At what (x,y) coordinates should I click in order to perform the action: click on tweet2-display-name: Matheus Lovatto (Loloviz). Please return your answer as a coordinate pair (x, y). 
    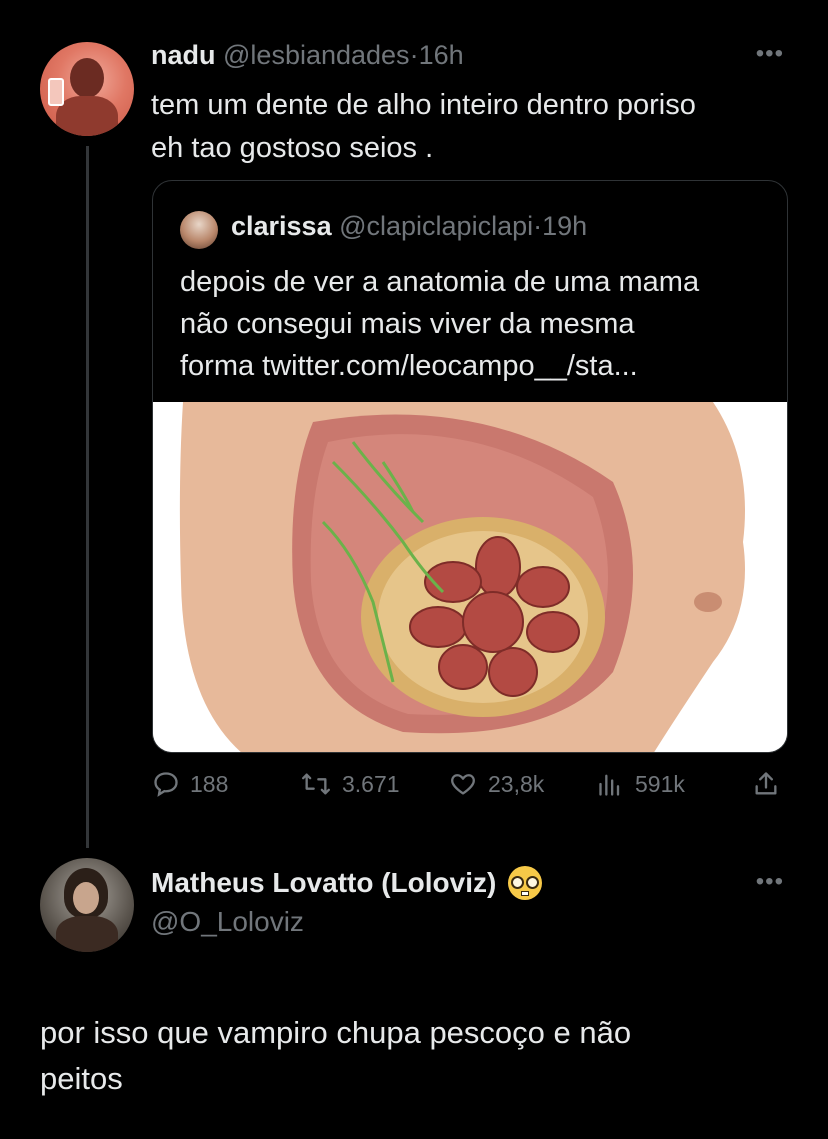
    Looking at the image, I should click on (323, 883).